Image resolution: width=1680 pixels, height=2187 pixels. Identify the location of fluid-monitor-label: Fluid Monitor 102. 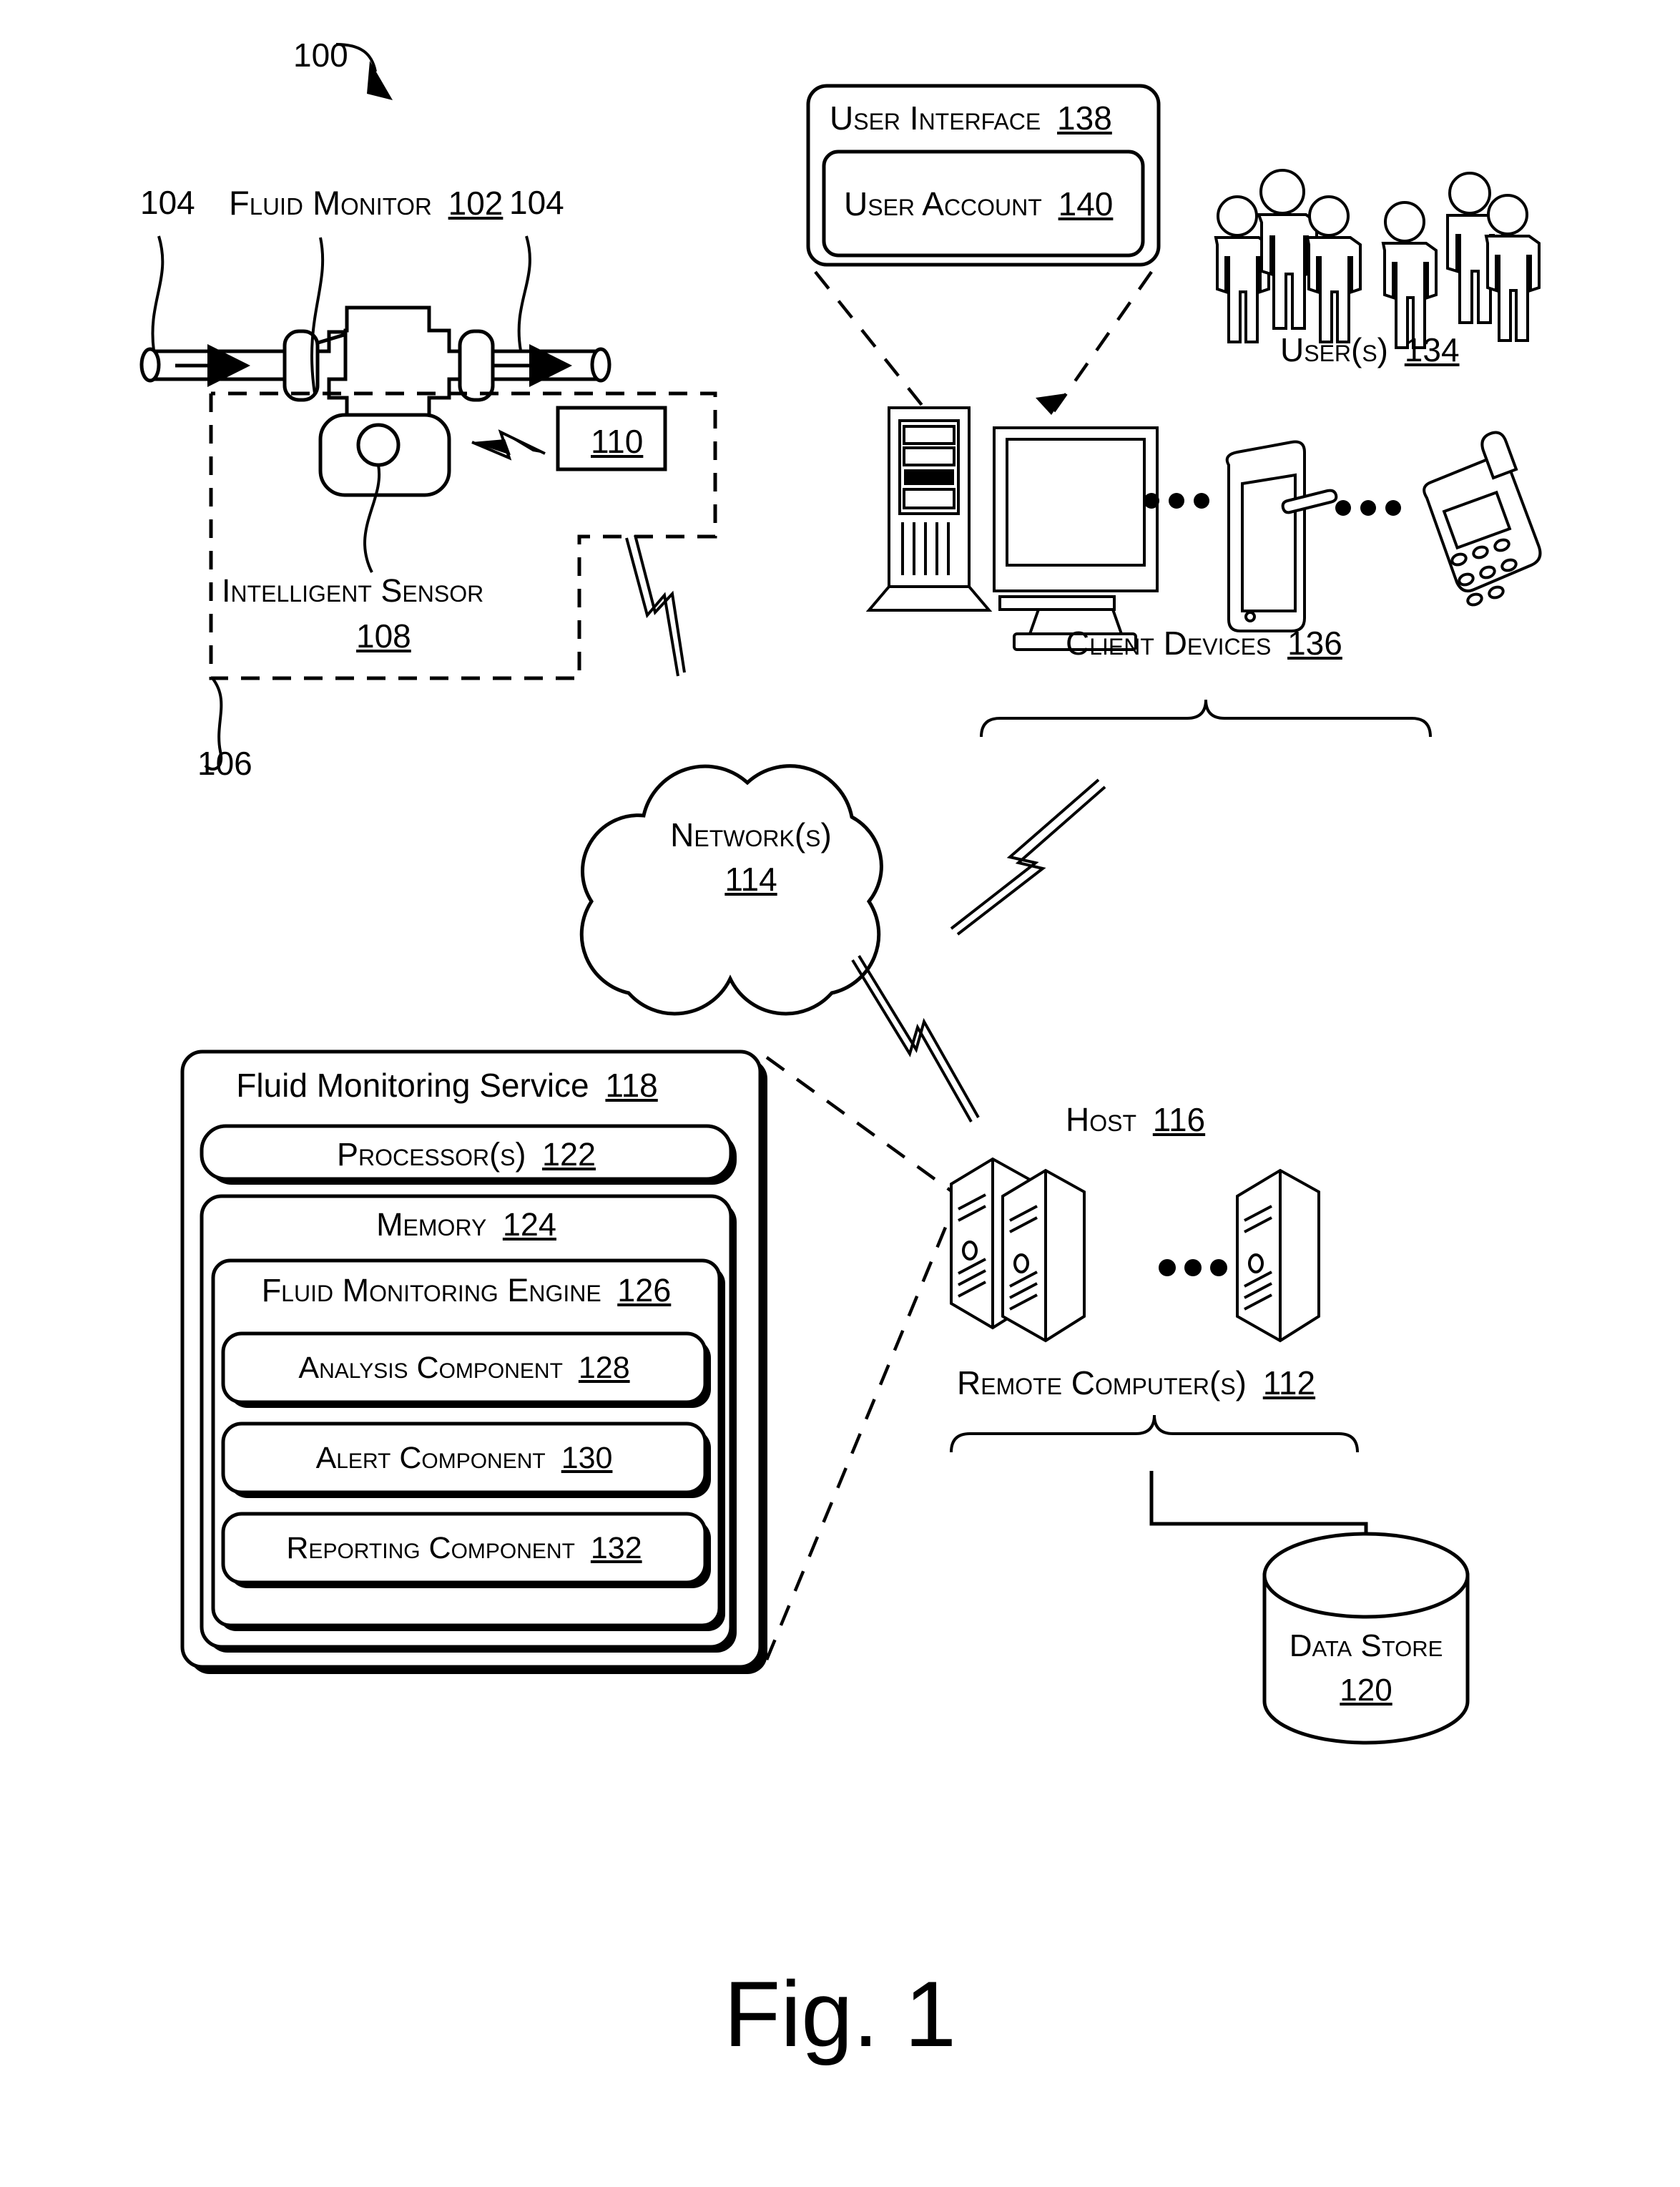
(366, 202).